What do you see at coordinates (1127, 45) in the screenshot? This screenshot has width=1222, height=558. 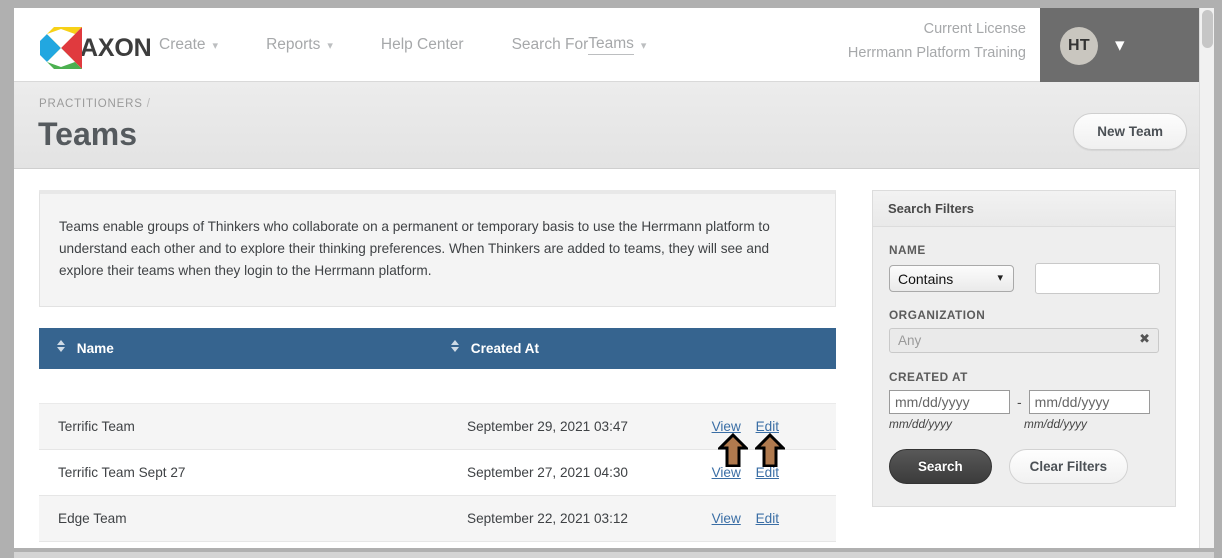 I see `user-menu: HT ▾` at bounding box center [1127, 45].